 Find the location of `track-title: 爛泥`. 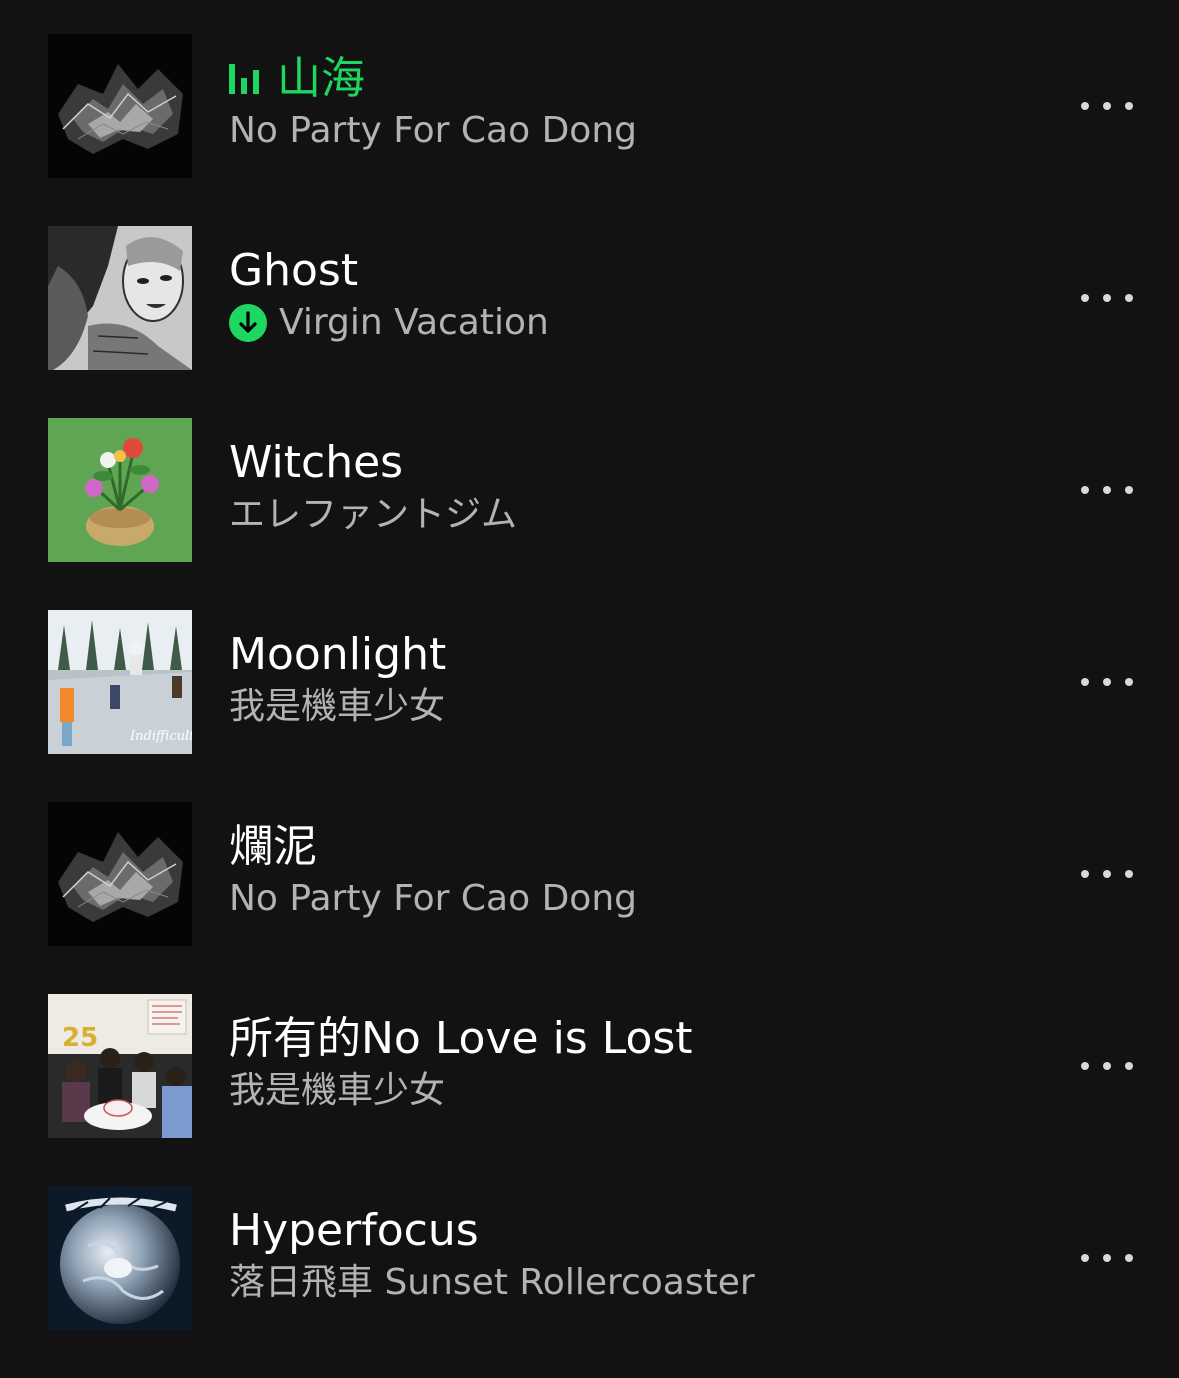

track-title: 爛泥 is located at coordinates (273, 846).